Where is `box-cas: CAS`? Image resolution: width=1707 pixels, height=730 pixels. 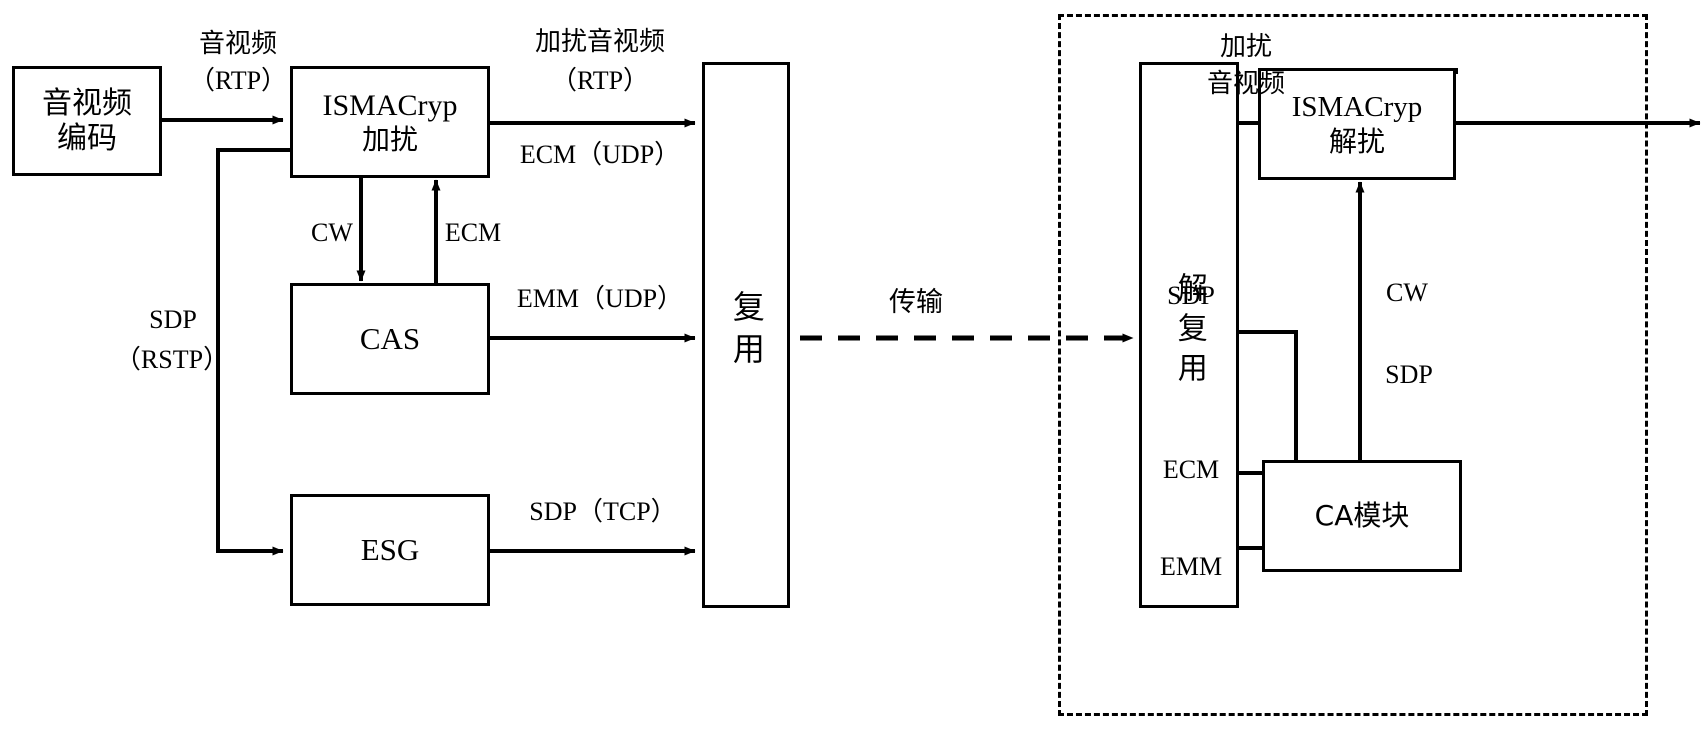 box-cas: CAS is located at coordinates (390, 339).